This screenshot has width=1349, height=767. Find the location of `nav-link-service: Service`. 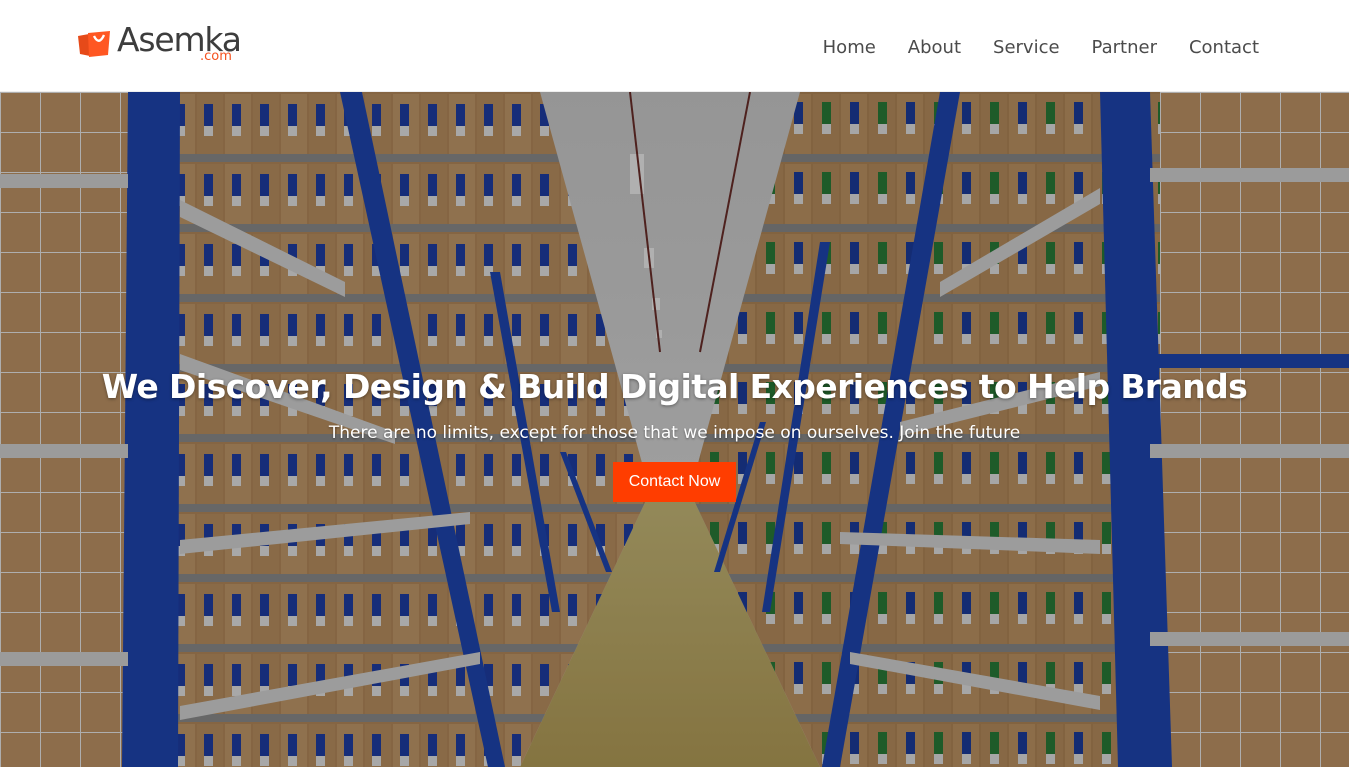

nav-link-service: Service is located at coordinates (1026, 48).